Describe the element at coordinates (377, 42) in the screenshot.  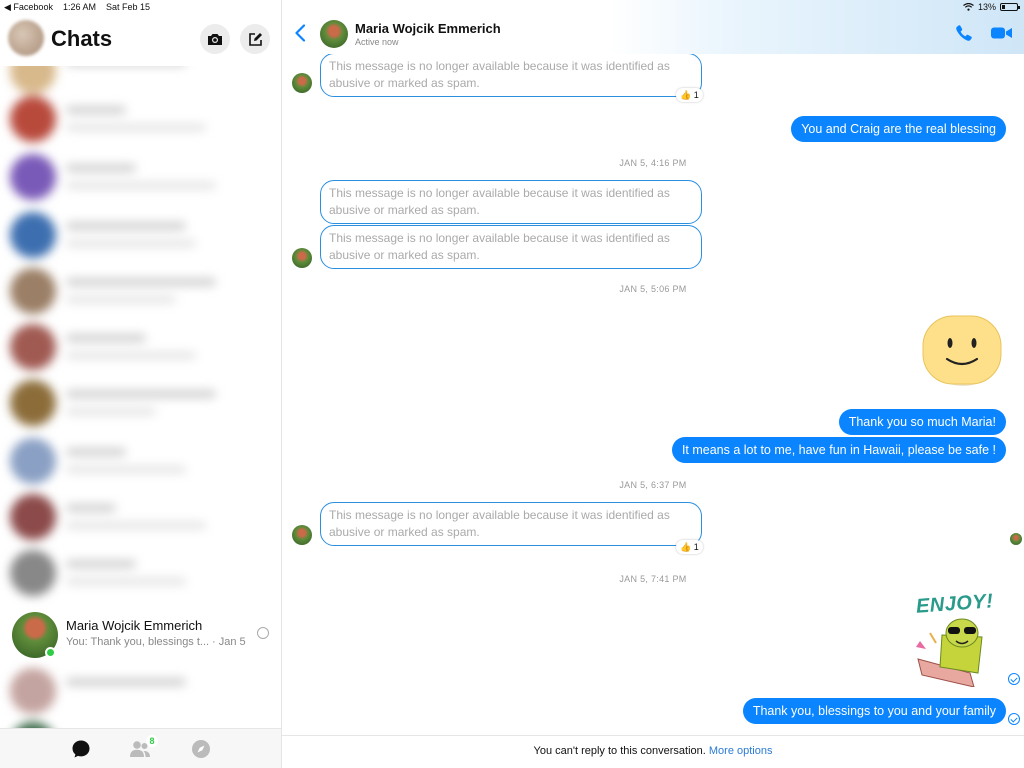
I see `active-status: Active now` at that location.